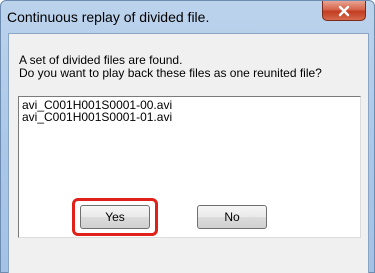 Image resolution: width=375 pixels, height=273 pixels. Describe the element at coordinates (108, 17) in the screenshot. I see `dialog-title: Continuous replay of divided file.` at that location.